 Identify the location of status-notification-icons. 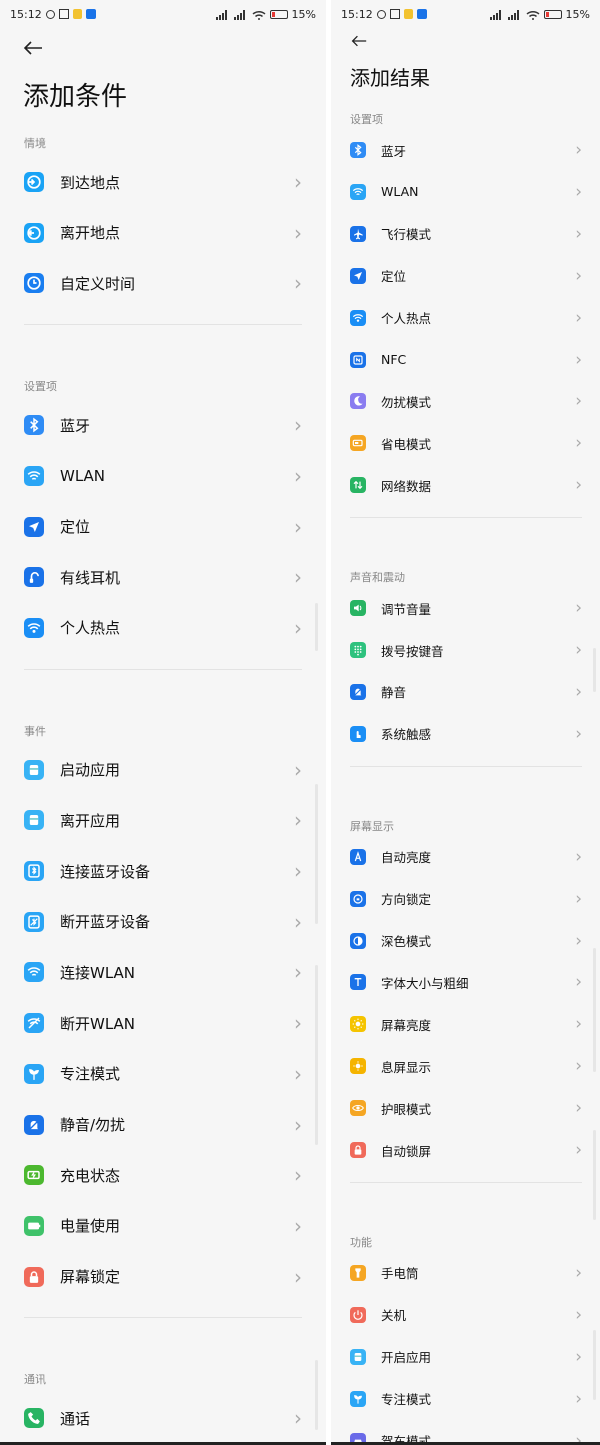
(400, 14).